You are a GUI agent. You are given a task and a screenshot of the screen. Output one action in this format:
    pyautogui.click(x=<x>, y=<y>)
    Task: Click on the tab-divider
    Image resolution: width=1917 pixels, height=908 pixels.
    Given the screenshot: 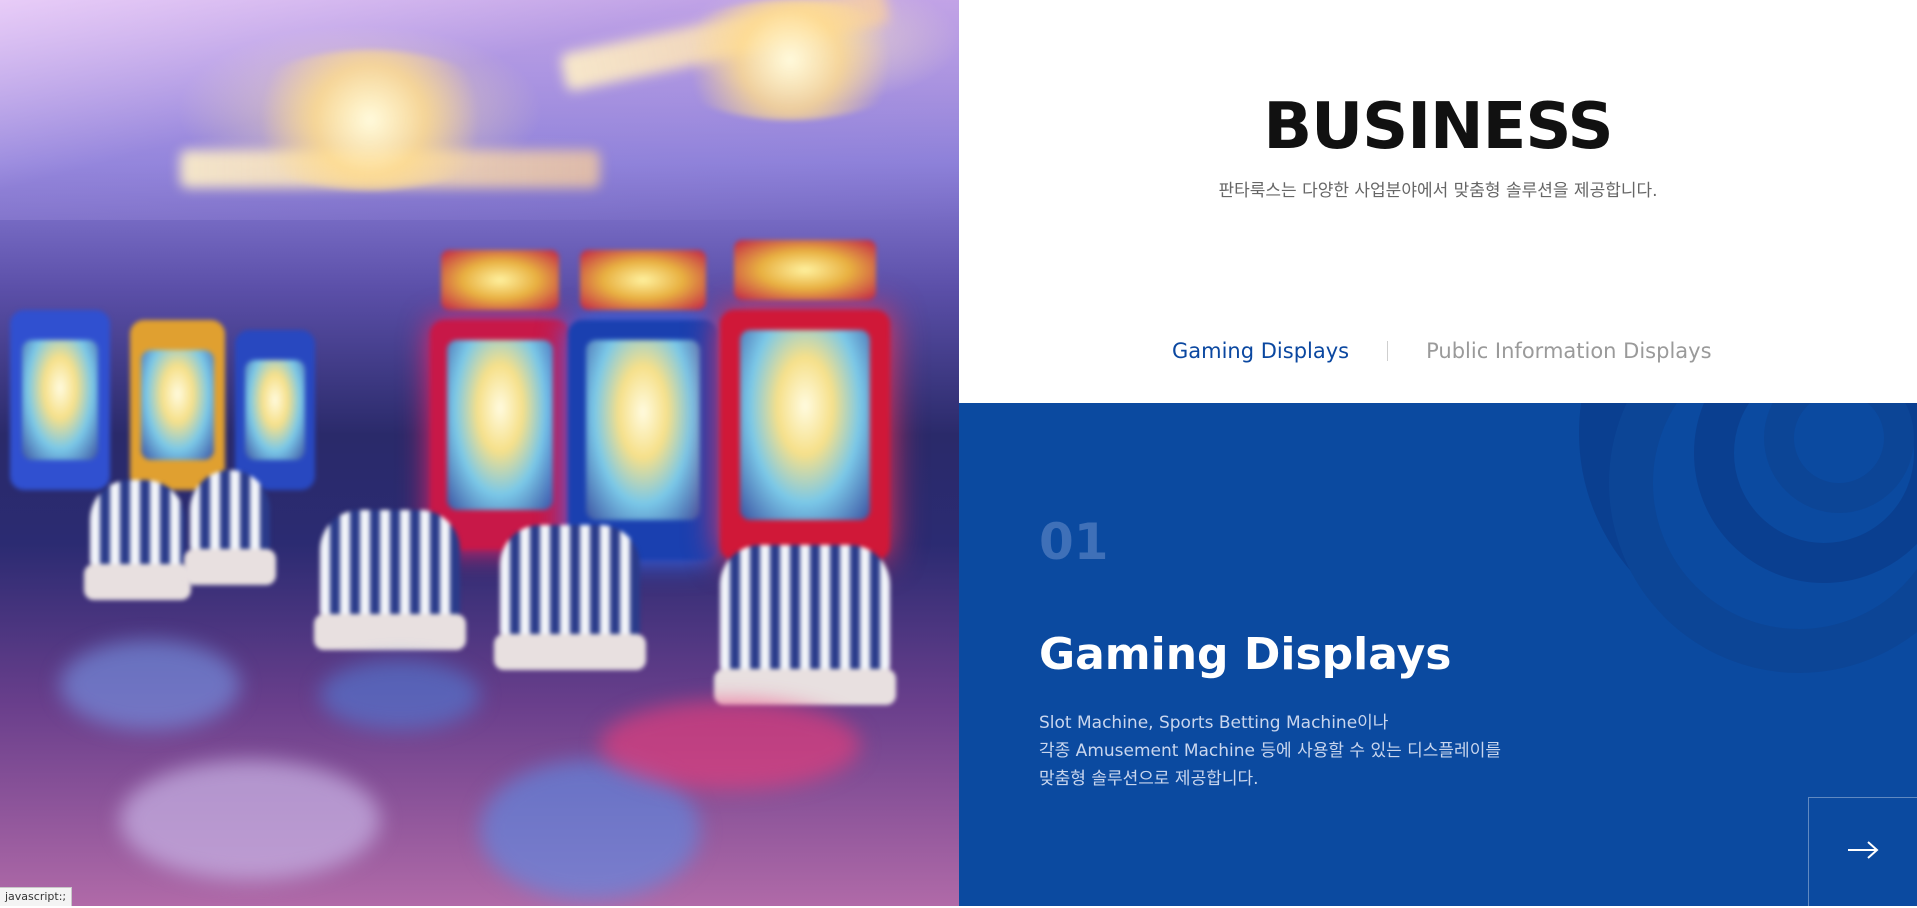 What is the action you would take?
    pyautogui.click(x=1388, y=351)
    